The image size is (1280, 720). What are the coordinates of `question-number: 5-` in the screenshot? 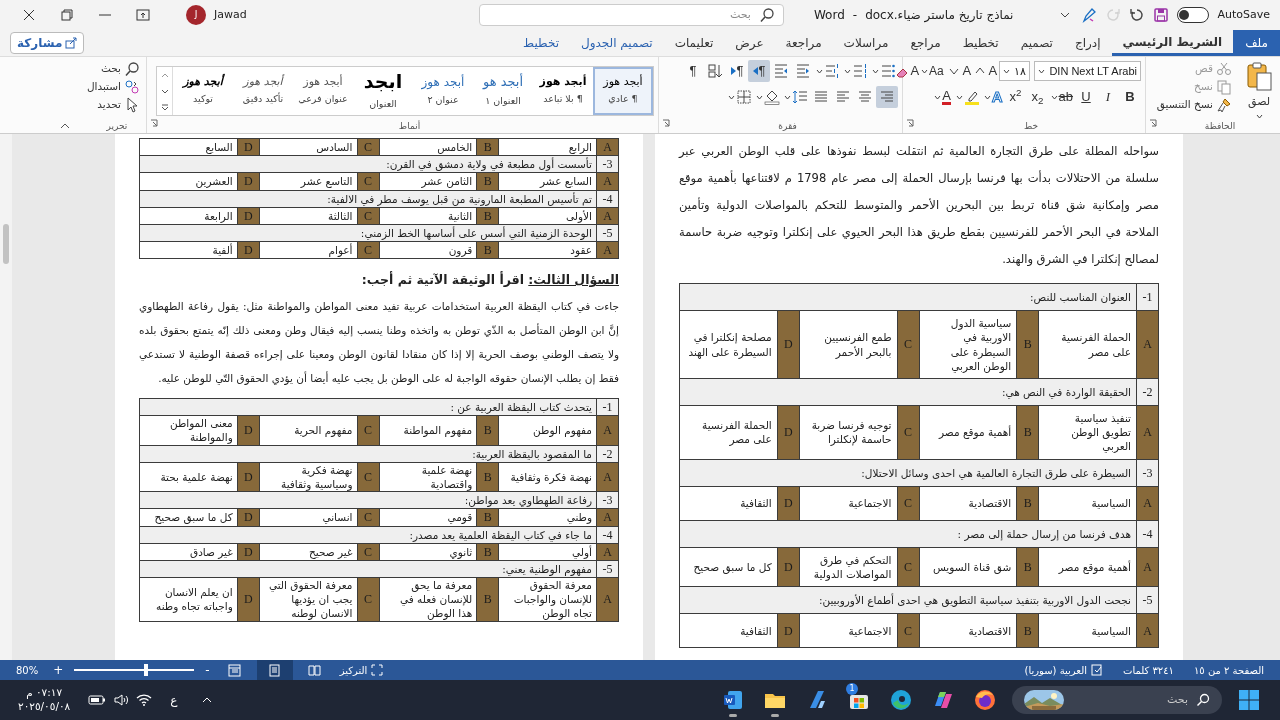 It's located at (1147, 600).